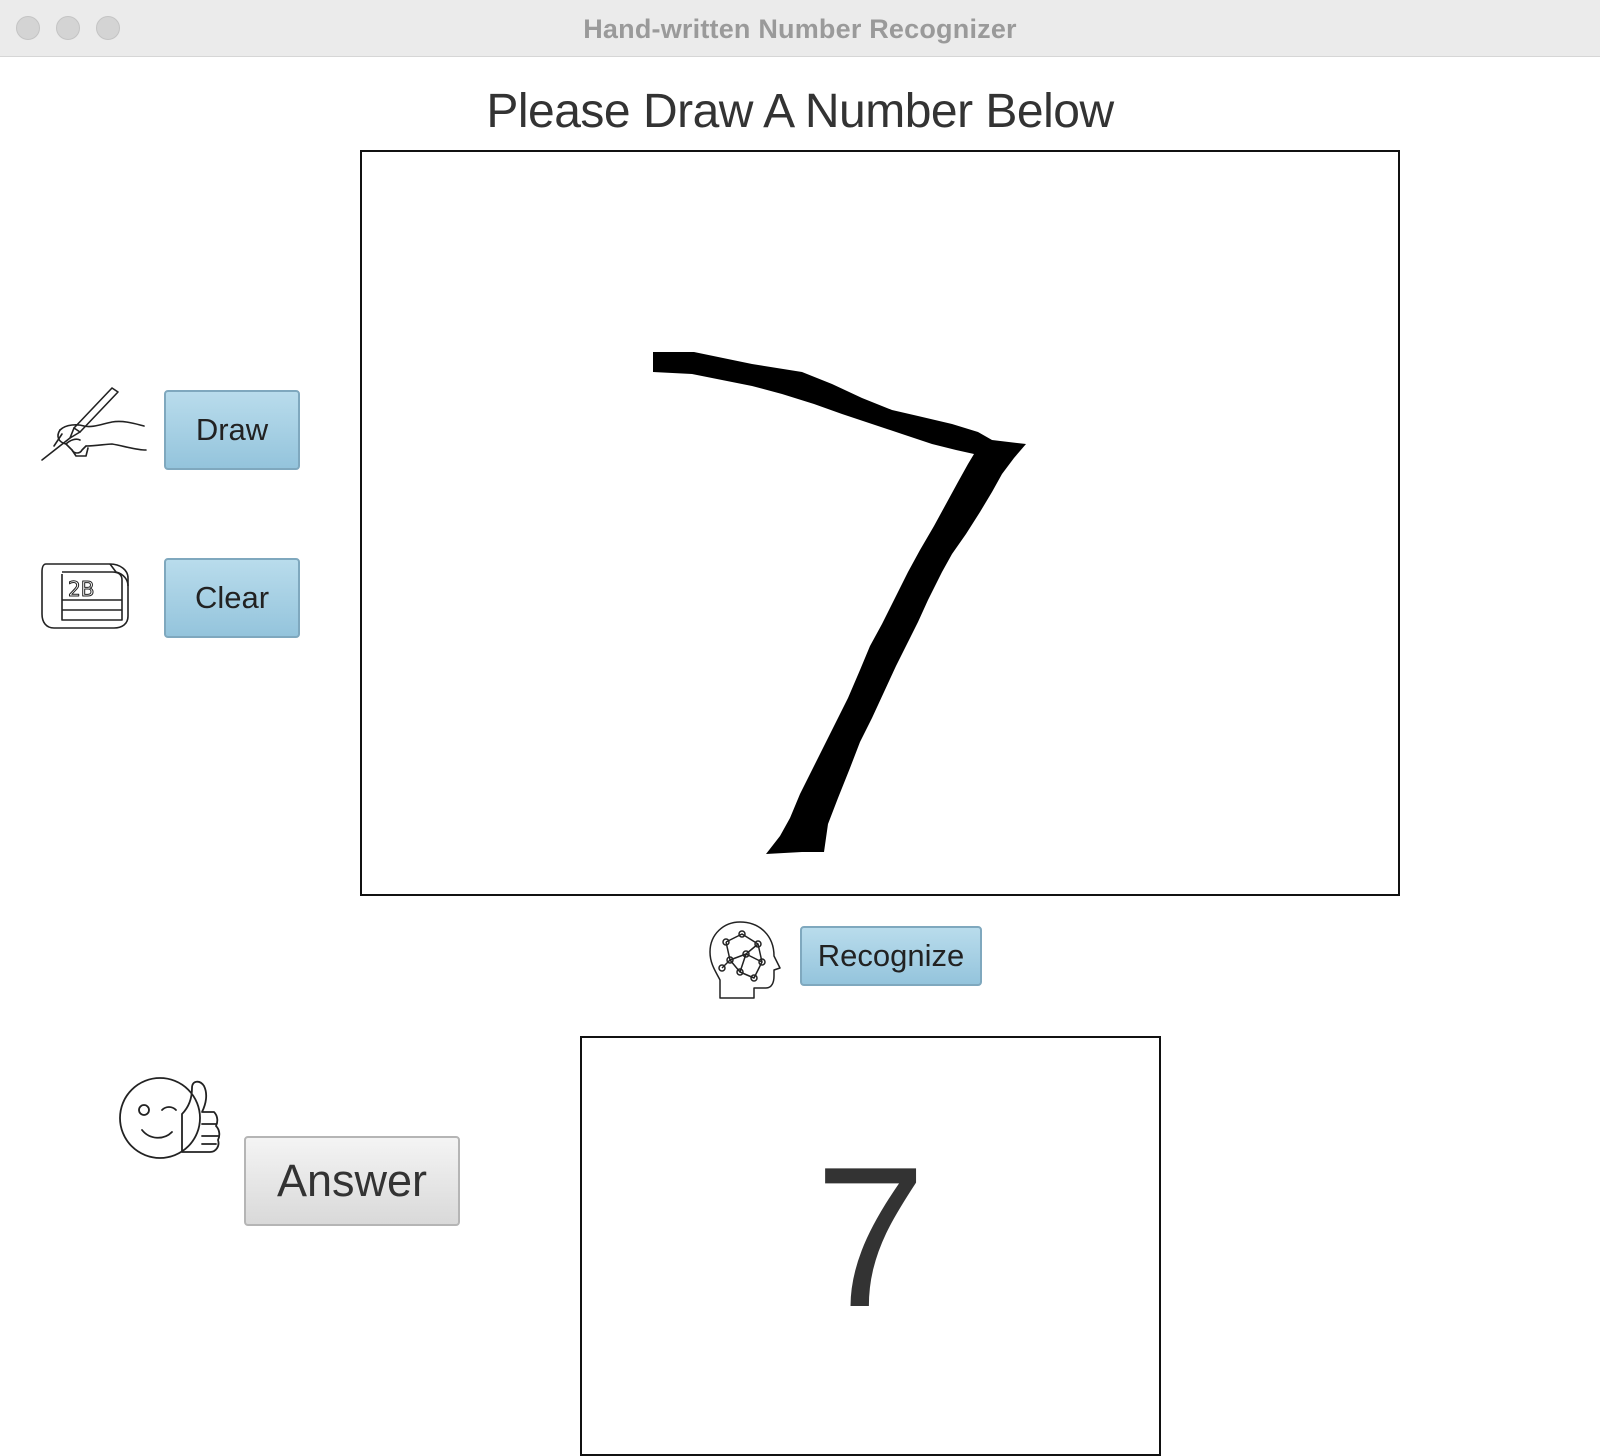 The image size is (1600, 1456). I want to click on answer-display: 7, so click(870, 1246).